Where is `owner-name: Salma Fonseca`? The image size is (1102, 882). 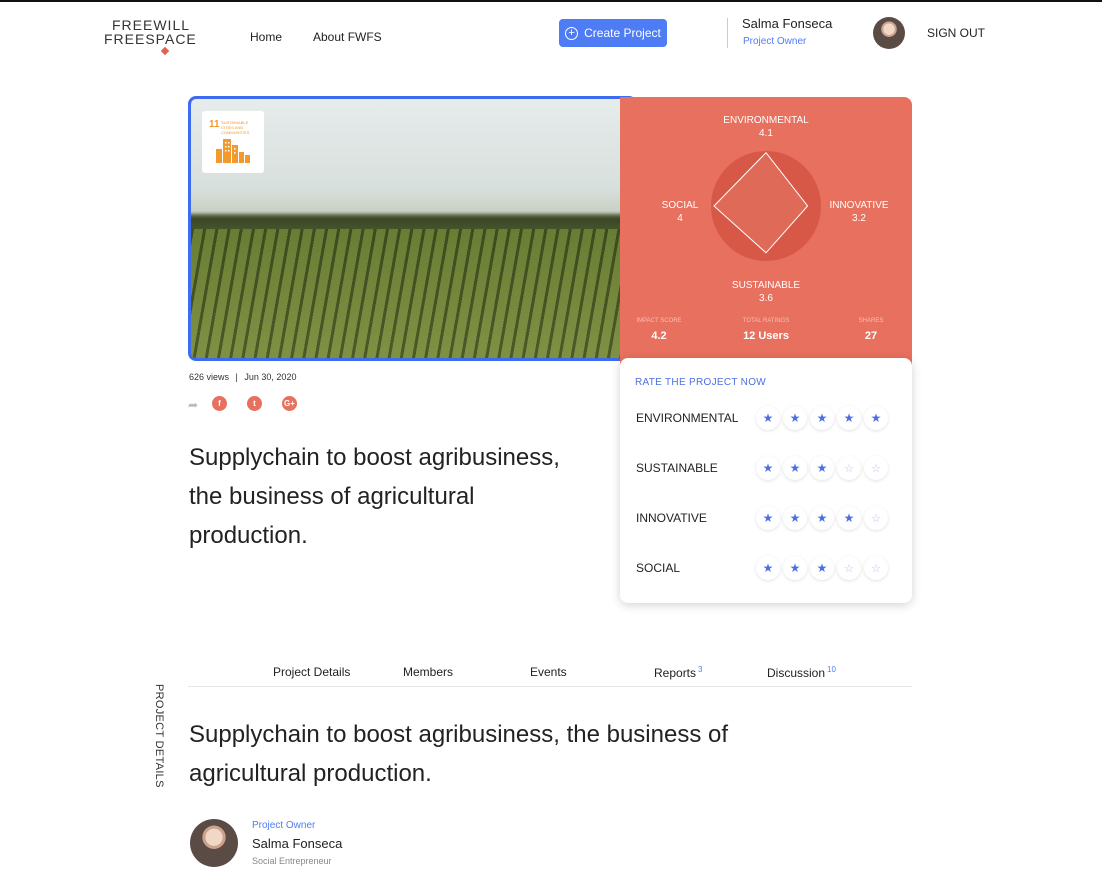
owner-name: Salma Fonseca is located at coordinates (297, 843).